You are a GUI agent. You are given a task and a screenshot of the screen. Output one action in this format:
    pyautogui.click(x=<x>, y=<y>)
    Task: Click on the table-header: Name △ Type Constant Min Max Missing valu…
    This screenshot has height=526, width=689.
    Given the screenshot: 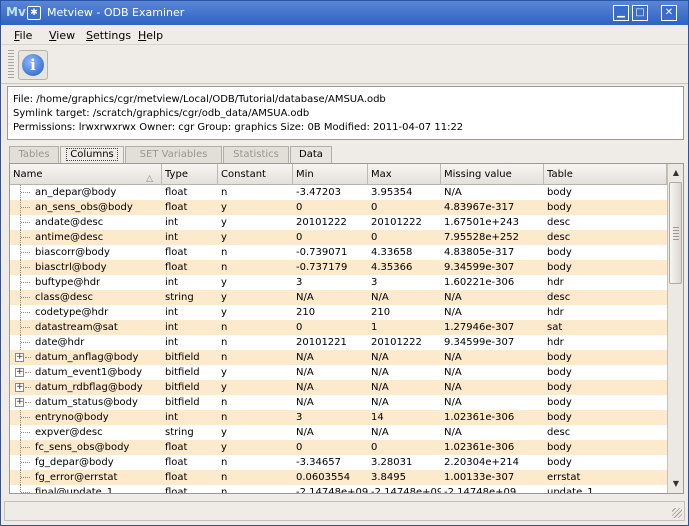 What is the action you would take?
    pyautogui.click(x=338, y=174)
    